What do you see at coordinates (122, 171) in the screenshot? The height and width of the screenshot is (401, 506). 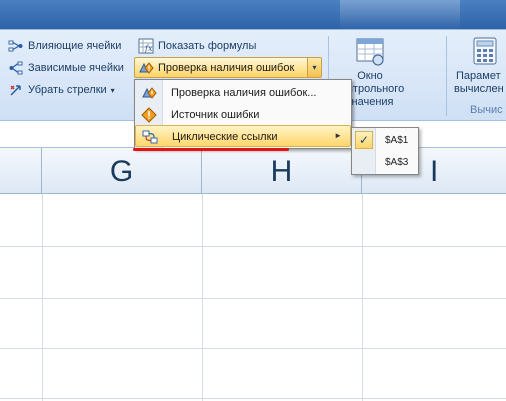 I see `column-header-g: G` at bounding box center [122, 171].